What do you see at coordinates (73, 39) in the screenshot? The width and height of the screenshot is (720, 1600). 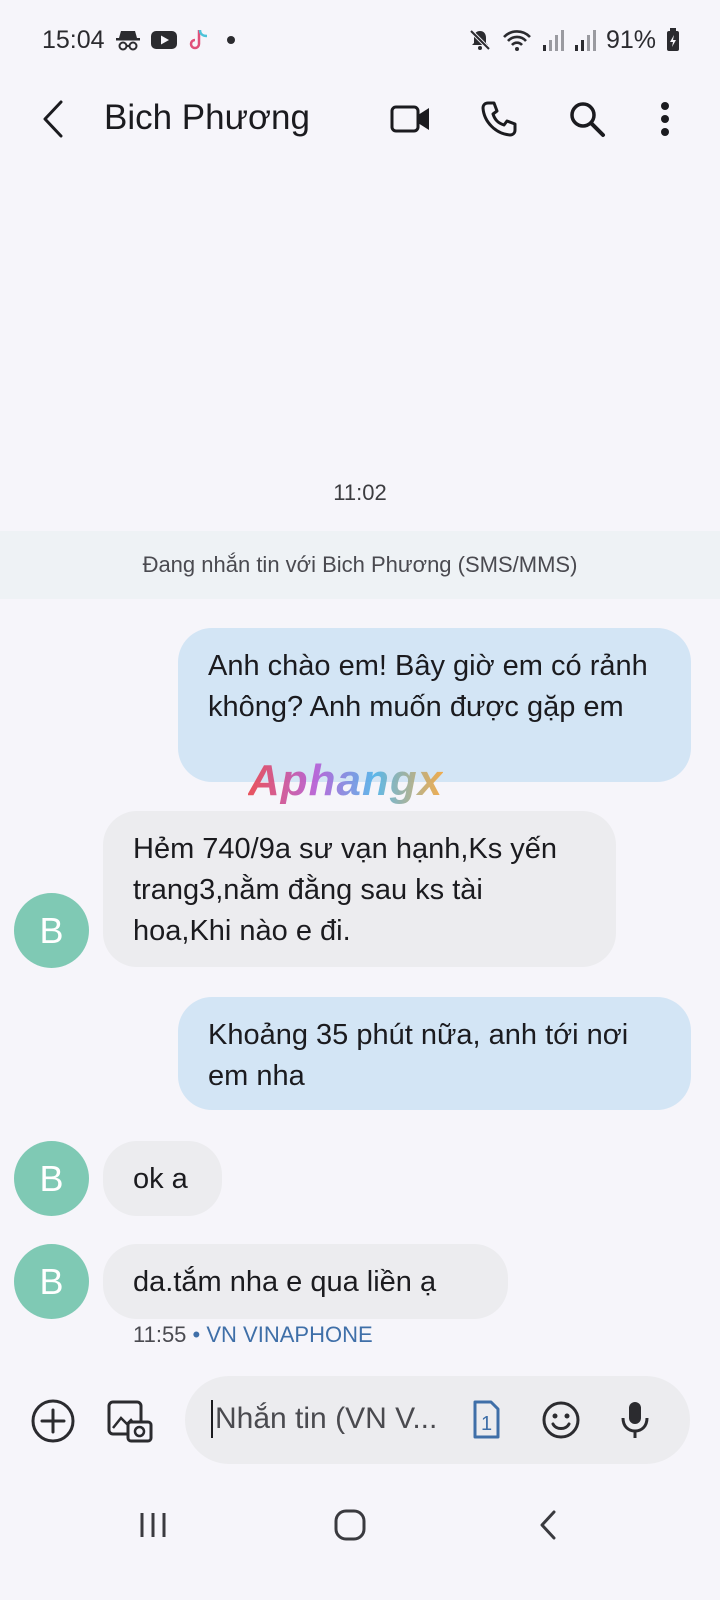 I see `status-time: 15:04` at bounding box center [73, 39].